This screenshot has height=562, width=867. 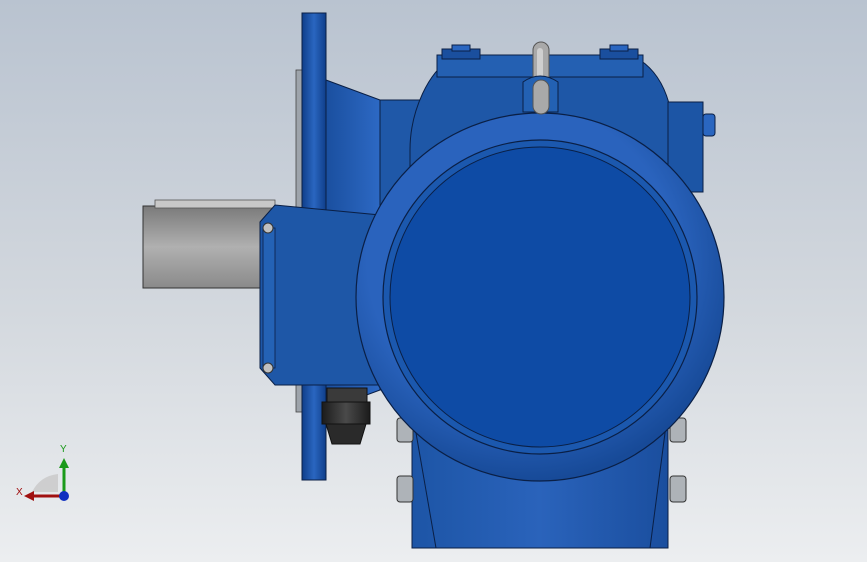 What do you see at coordinates (46, 479) in the screenshot?
I see `triad-axes` at bounding box center [46, 479].